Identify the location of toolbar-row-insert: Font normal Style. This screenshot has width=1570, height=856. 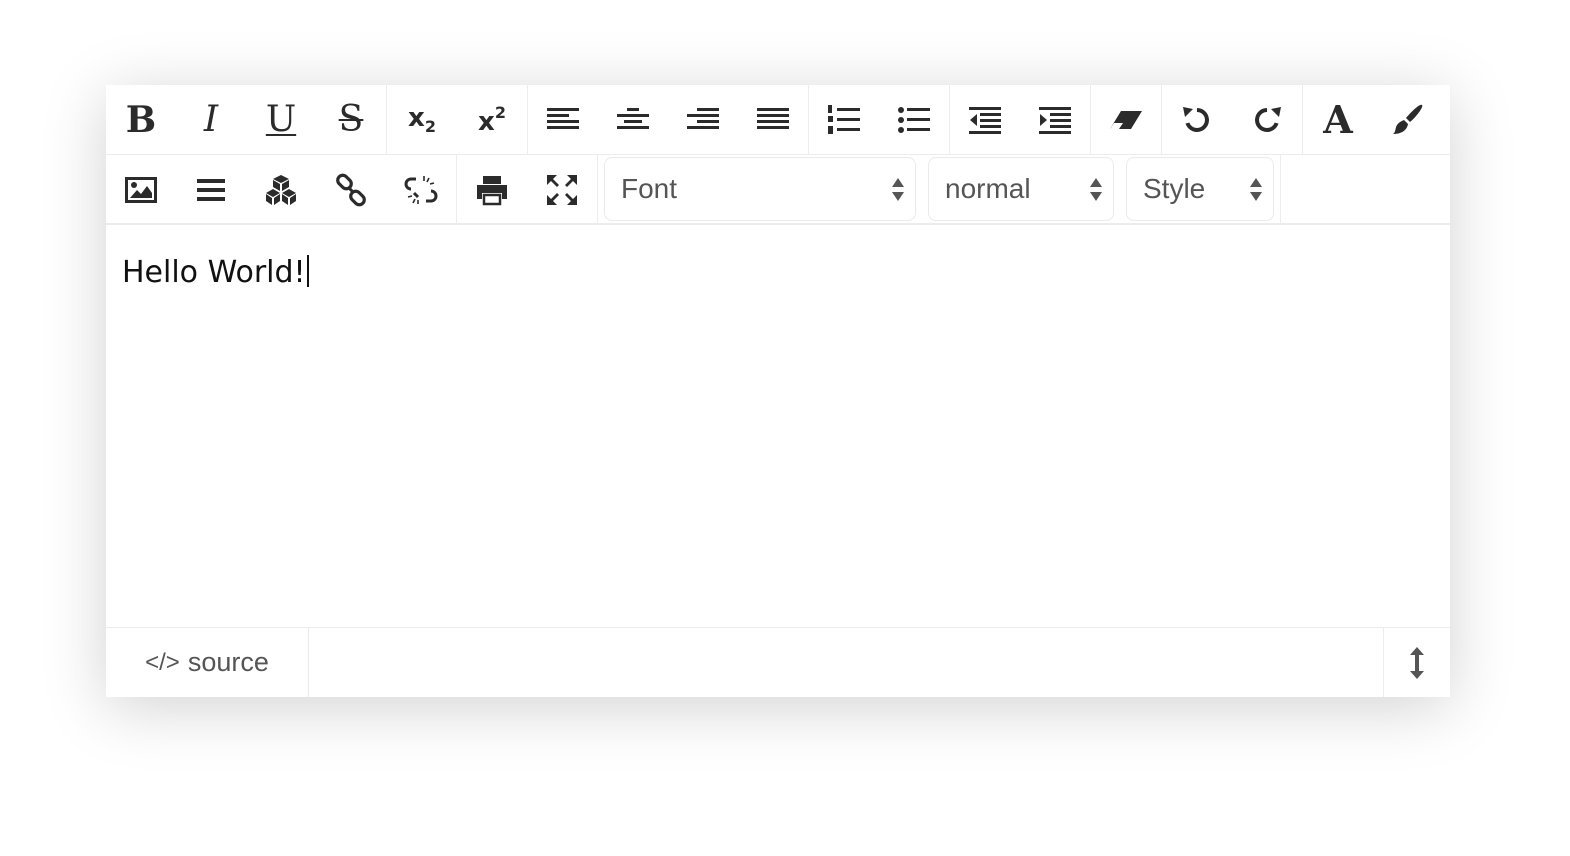
(778, 190).